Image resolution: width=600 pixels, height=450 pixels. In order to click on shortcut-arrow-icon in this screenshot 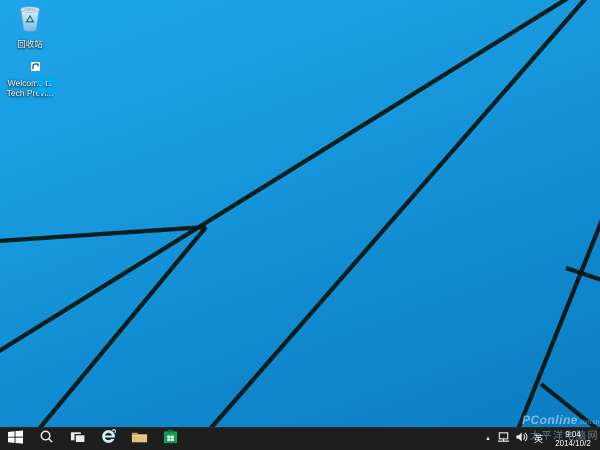, I will do `click(35, 66)`.